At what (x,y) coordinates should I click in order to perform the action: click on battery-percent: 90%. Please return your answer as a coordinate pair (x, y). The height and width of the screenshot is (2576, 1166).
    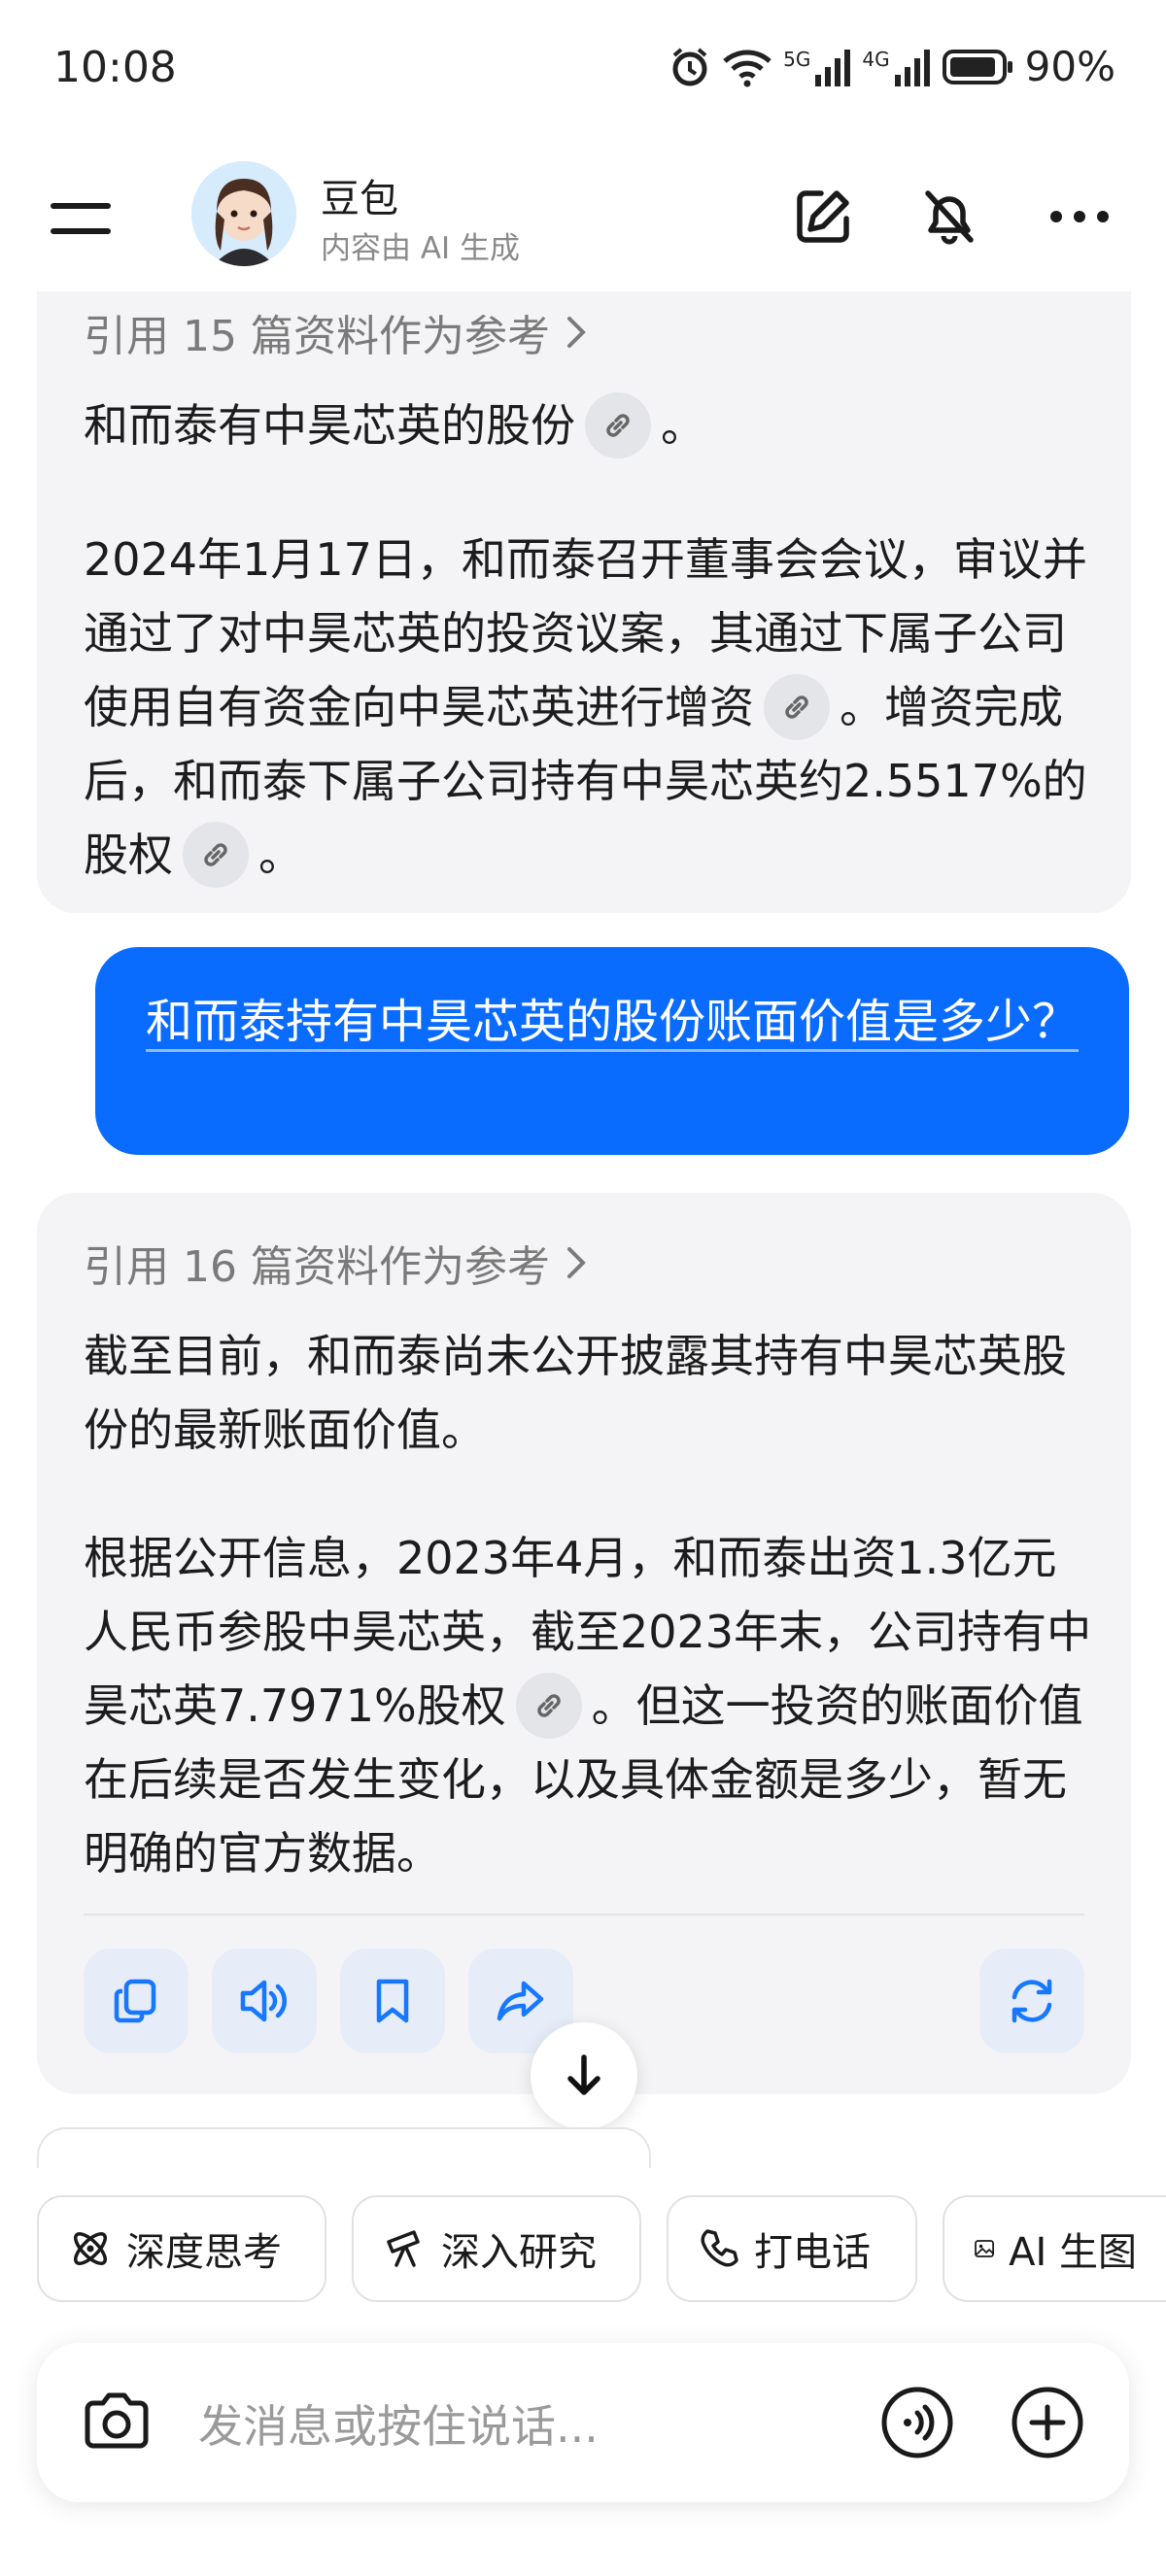
    Looking at the image, I should click on (1069, 66).